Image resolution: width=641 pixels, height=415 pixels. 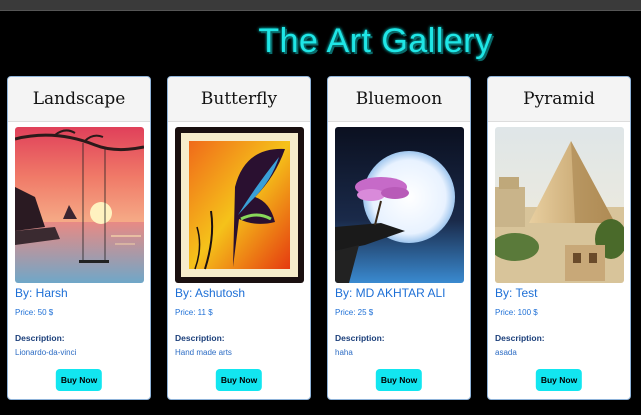 I want to click on card-title: Bluemoon, so click(x=399, y=99).